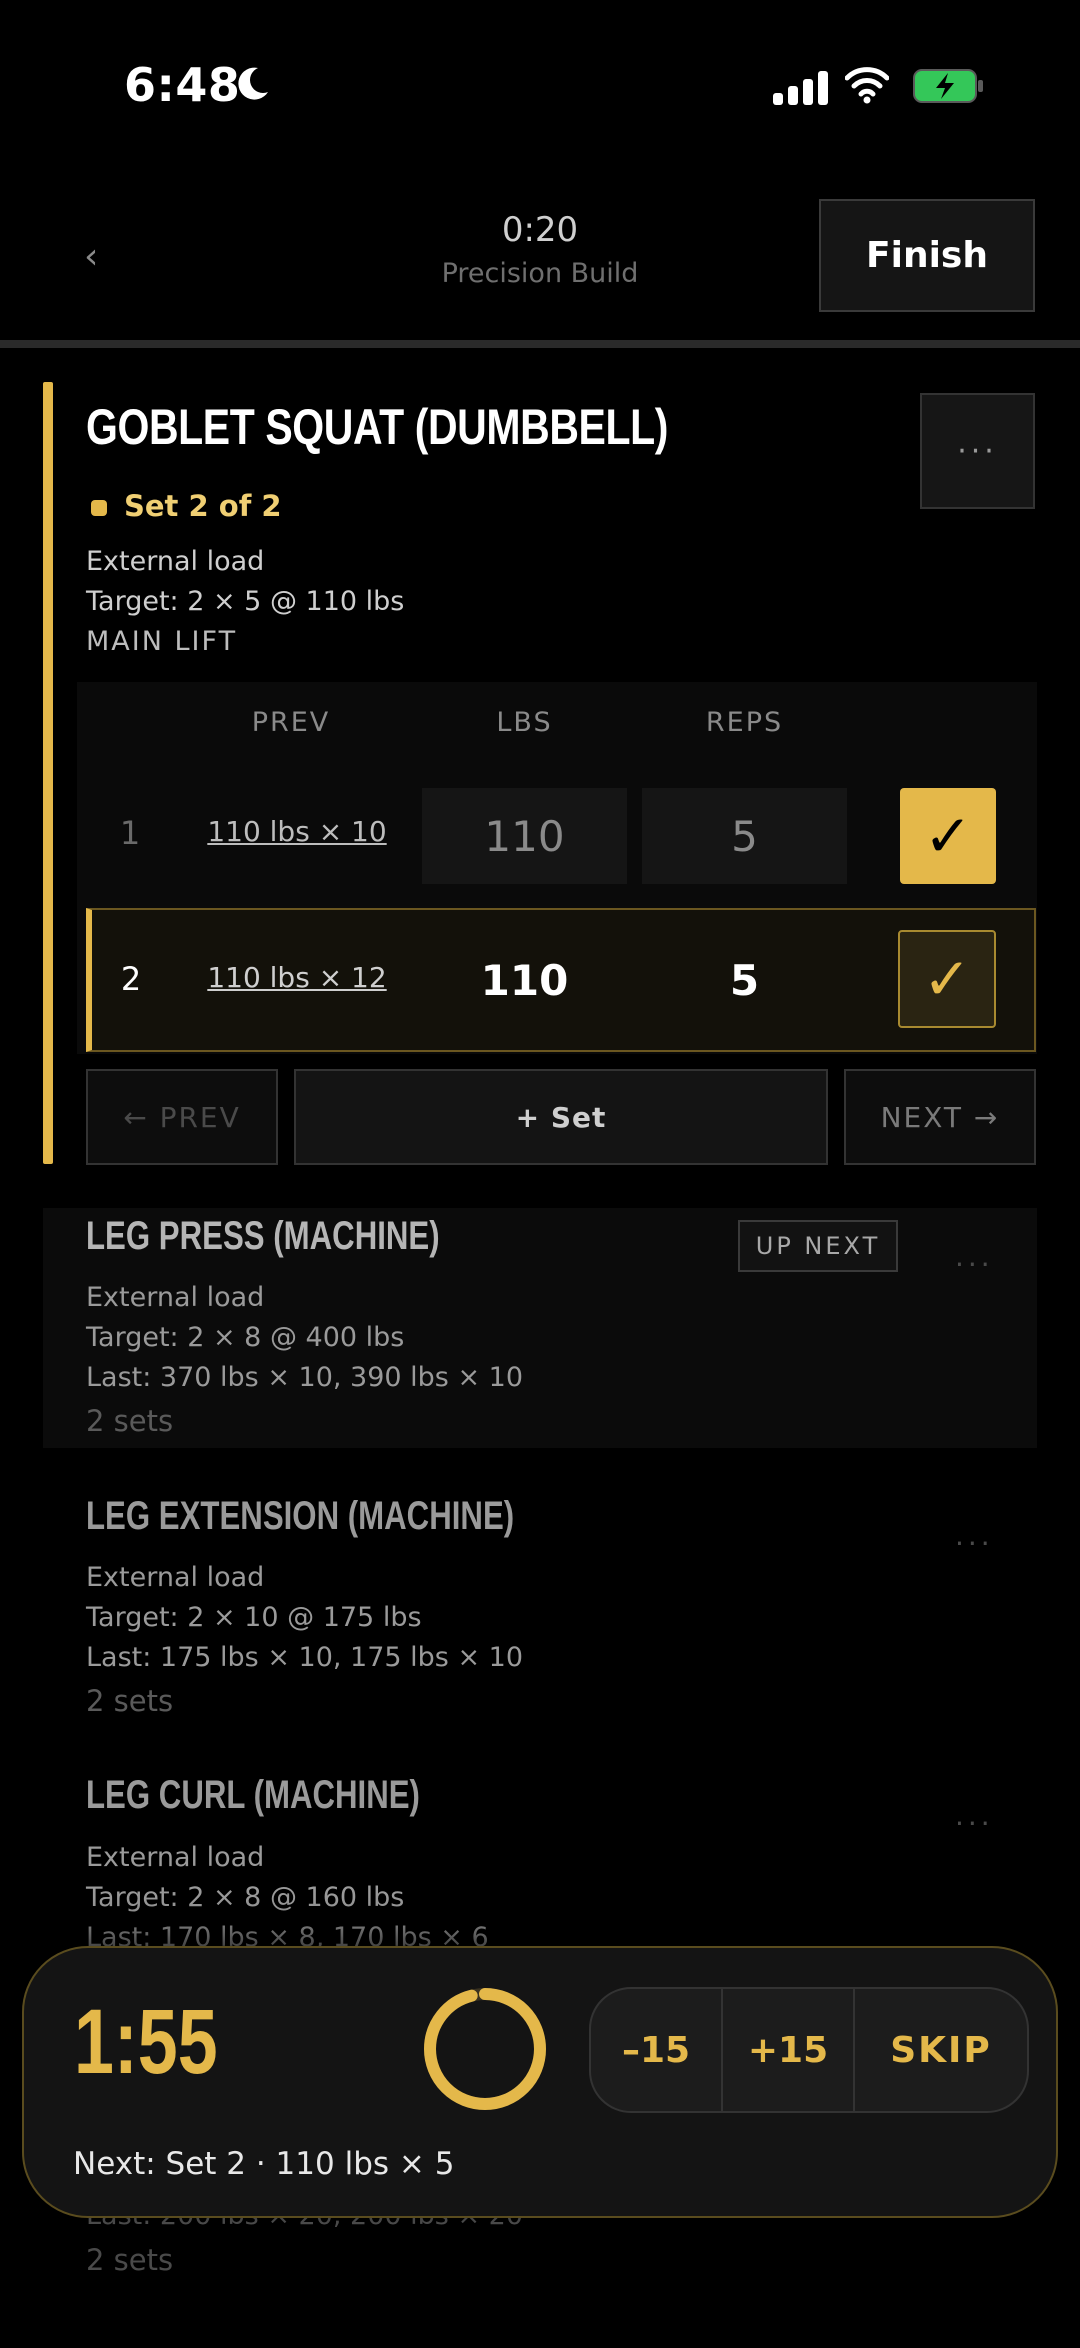 The width and height of the screenshot is (1080, 2348). What do you see at coordinates (561, 1117) in the screenshot?
I see `add-set-button: + Set` at bounding box center [561, 1117].